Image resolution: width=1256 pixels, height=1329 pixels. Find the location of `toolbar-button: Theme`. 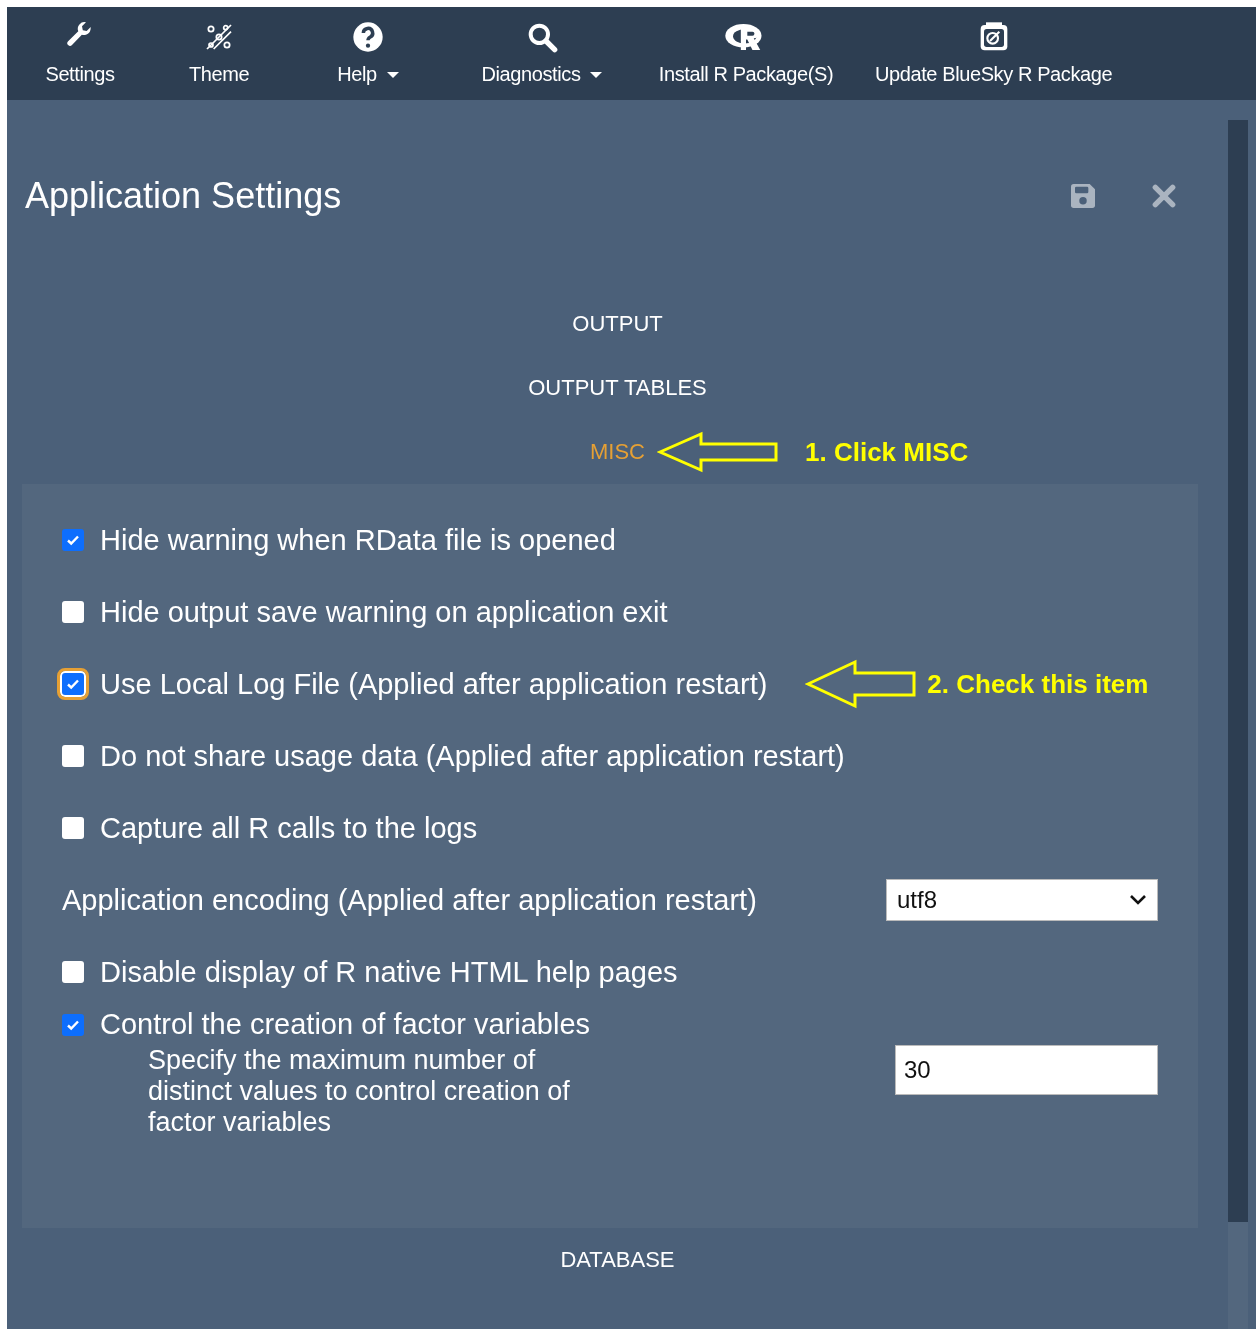

toolbar-button: Theme is located at coordinates (219, 53).